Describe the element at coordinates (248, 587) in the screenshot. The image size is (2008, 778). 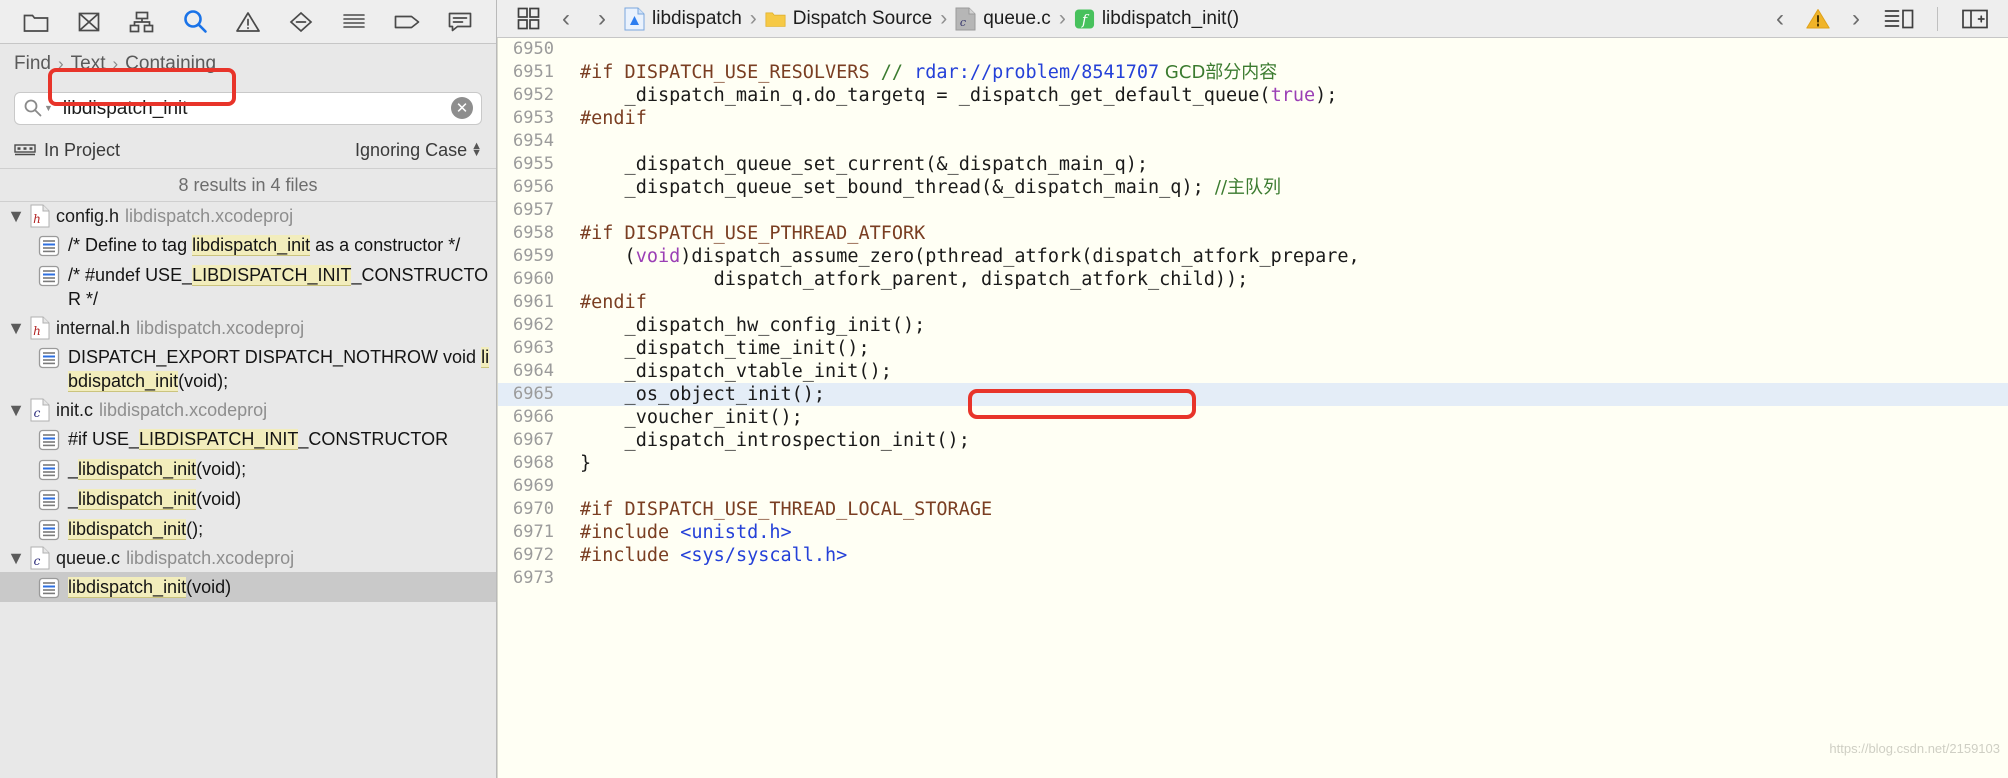
I see `result-row-selected: libdispatch_init(void)` at that location.